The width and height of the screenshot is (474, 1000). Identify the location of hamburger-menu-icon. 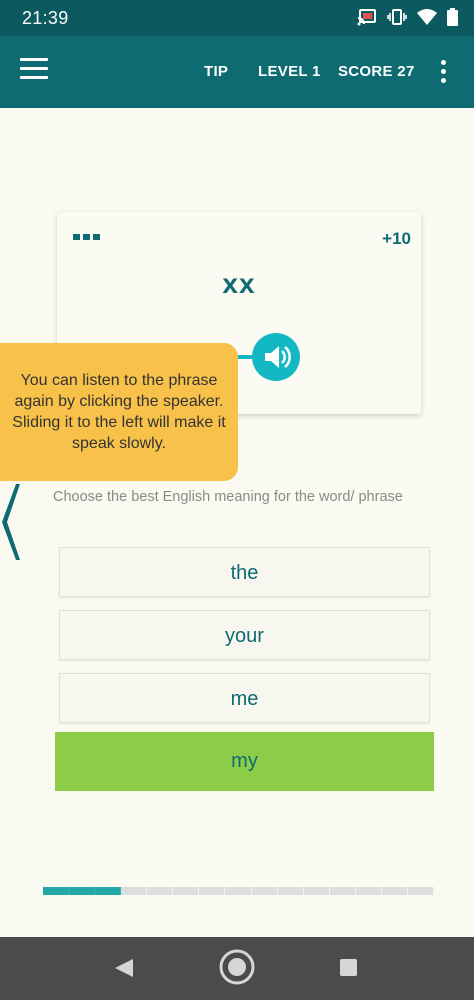
(34, 70).